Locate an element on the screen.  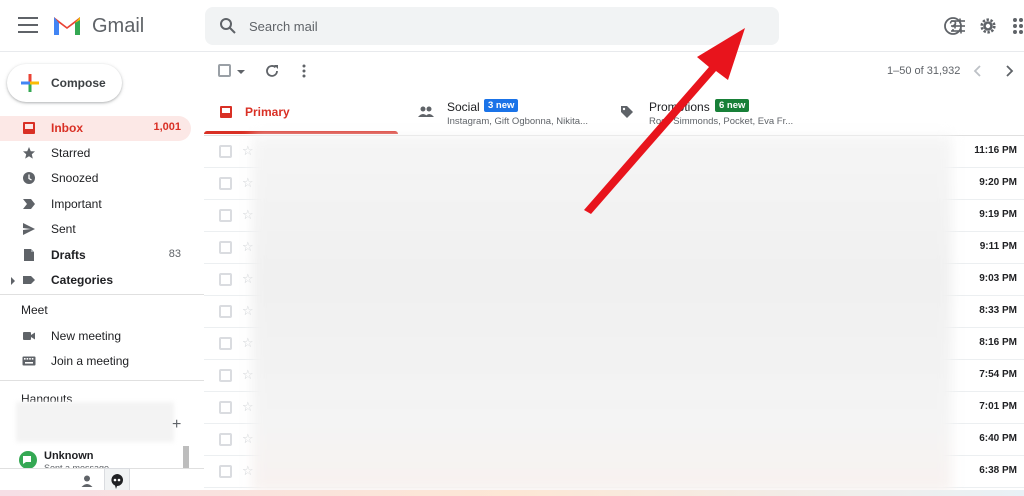
videocam-icon is located at coordinates (29, 336).